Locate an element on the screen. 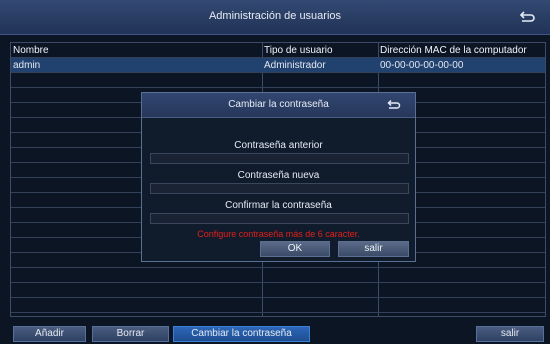  cell-user-type: Administrador is located at coordinates (295, 65).